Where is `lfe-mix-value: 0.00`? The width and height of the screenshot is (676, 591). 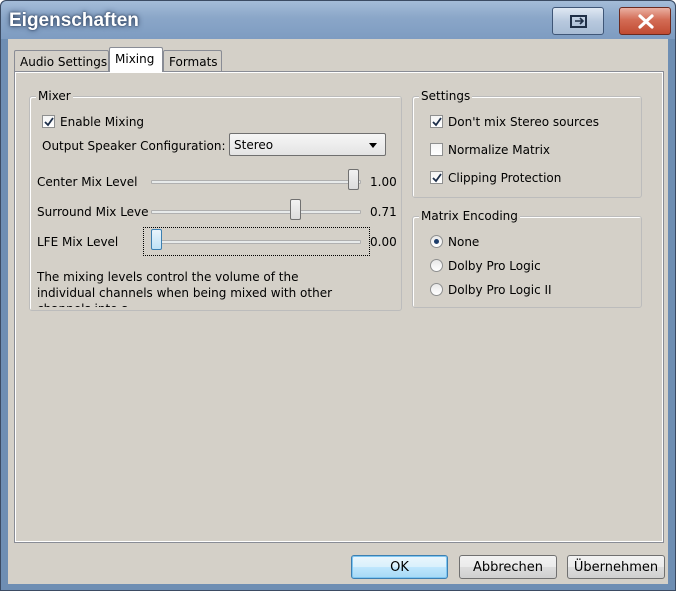
lfe-mix-value: 0.00 is located at coordinates (383, 242).